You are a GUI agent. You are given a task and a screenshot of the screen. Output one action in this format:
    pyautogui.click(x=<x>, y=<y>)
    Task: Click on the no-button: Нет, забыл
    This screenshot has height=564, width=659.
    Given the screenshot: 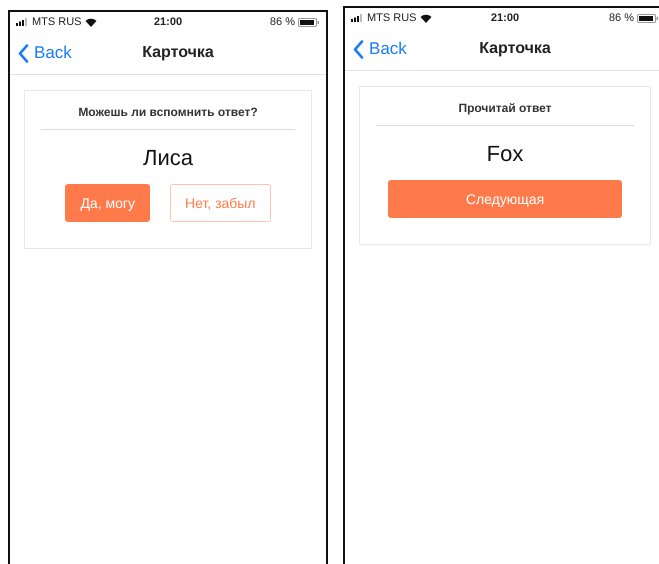 What is the action you would take?
    pyautogui.click(x=220, y=203)
    